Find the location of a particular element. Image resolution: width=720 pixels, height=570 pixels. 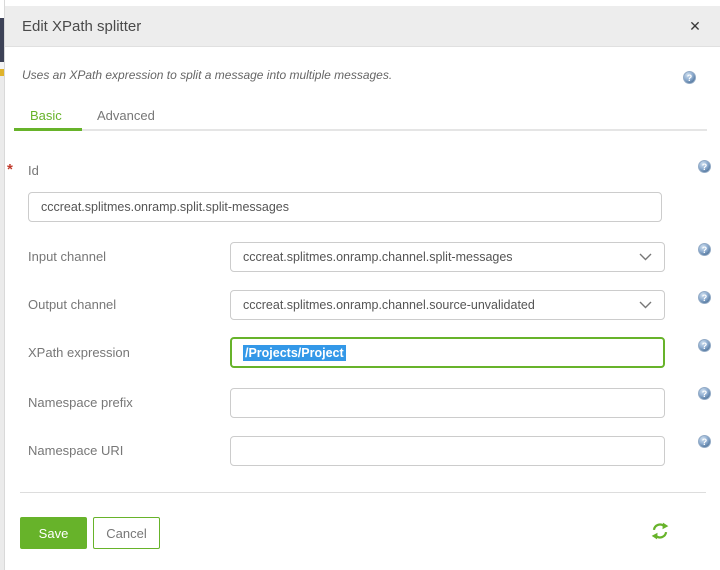

tabs-divider is located at coordinates (360, 130).